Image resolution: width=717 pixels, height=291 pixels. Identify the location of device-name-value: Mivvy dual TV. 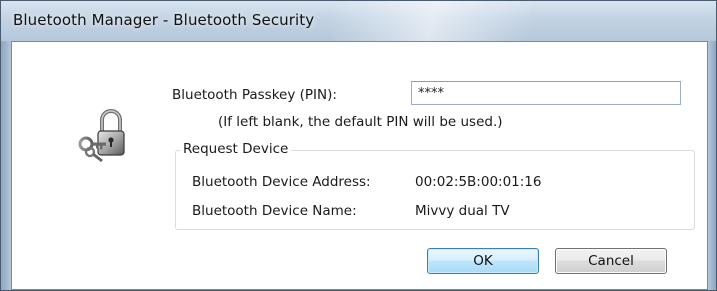
(462, 211).